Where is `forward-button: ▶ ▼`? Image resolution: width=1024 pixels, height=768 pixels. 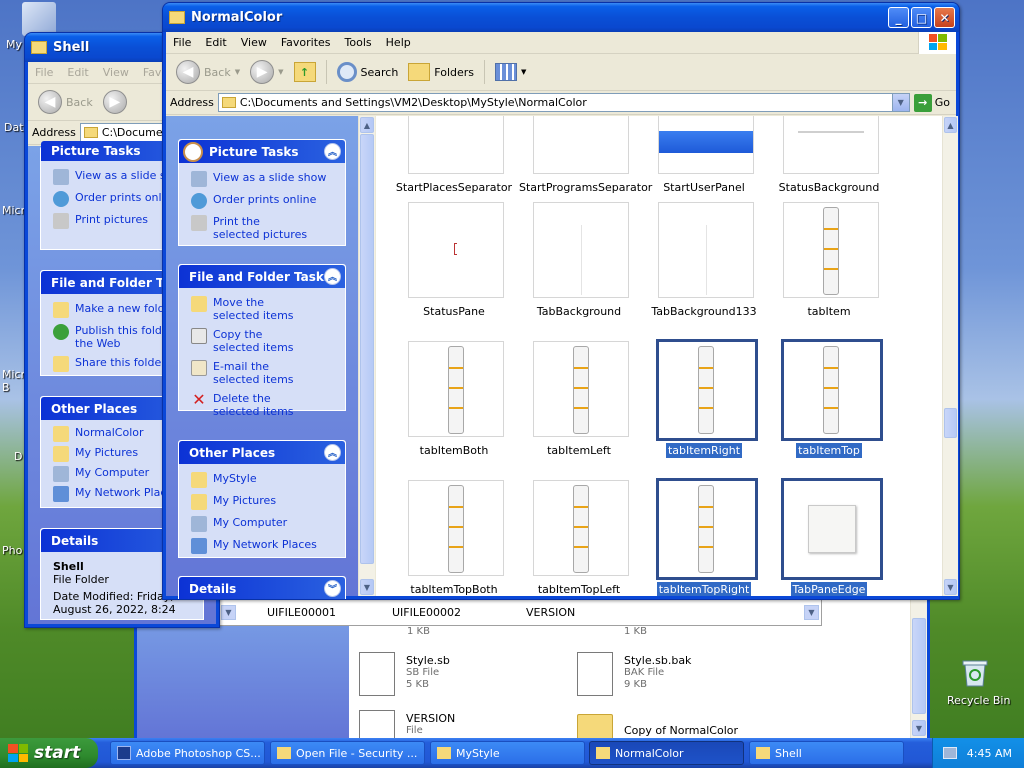 forward-button: ▶ ▼ is located at coordinates (266, 72).